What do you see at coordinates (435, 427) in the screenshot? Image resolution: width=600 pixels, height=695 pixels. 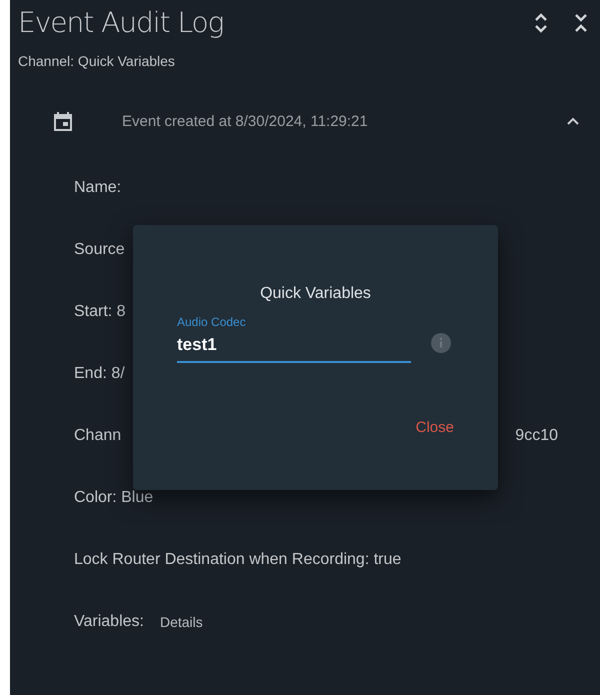 I see `close-button: Close` at bounding box center [435, 427].